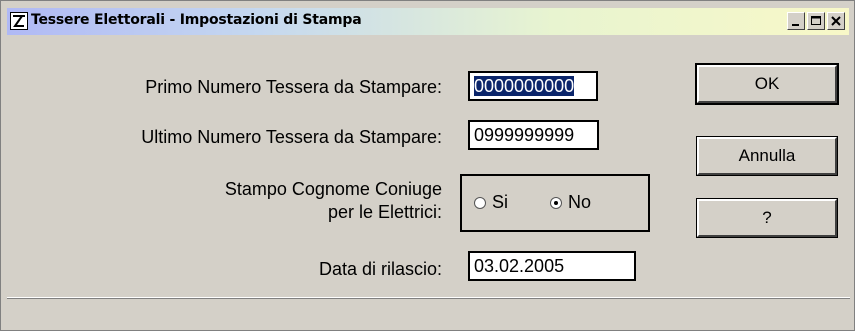  I want to click on radio-no: No, so click(570, 202).